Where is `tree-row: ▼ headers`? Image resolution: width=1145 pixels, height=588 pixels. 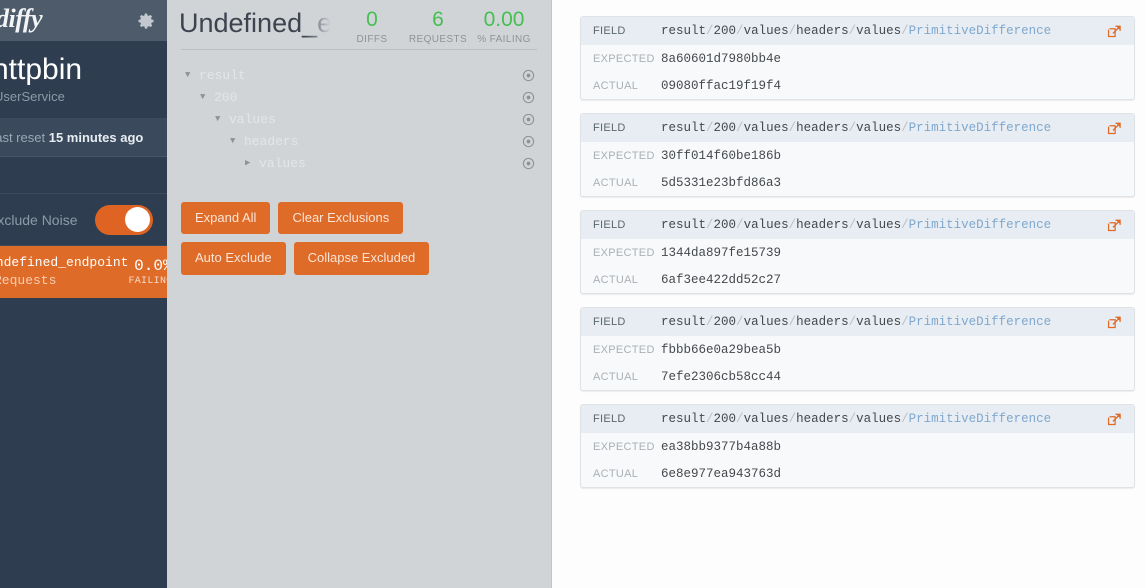 tree-row: ▼ headers is located at coordinates (359, 141).